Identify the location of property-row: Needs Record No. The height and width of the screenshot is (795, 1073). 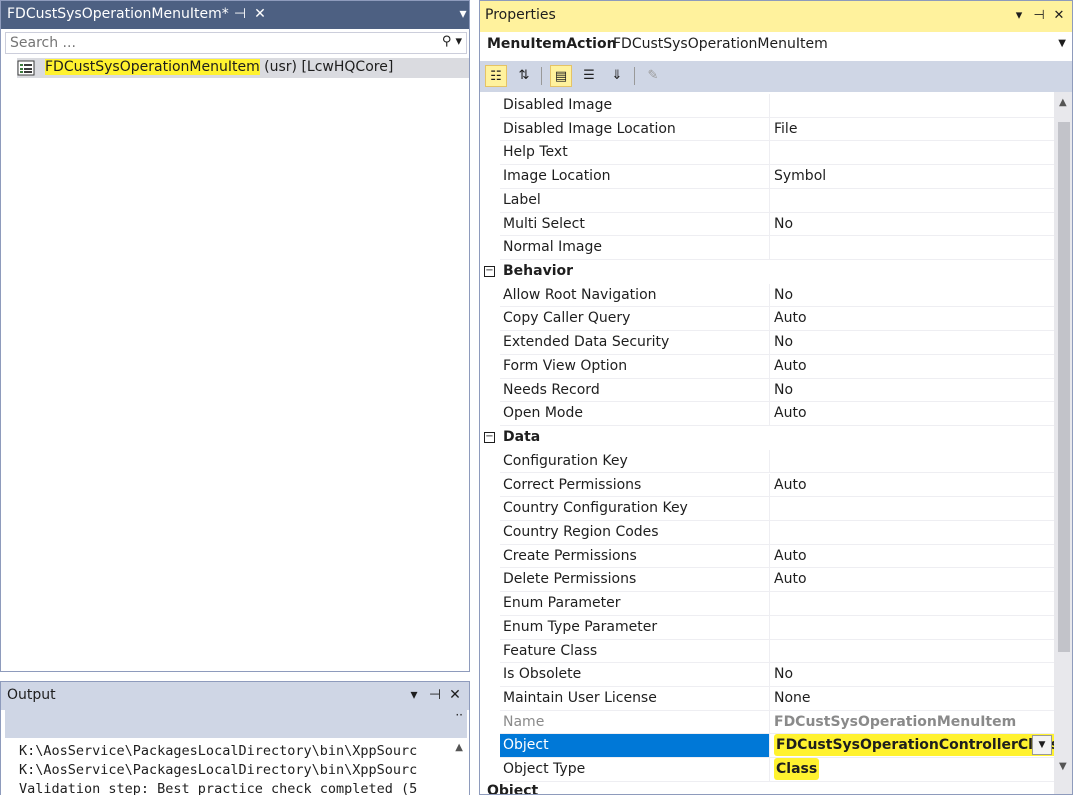
(767, 390).